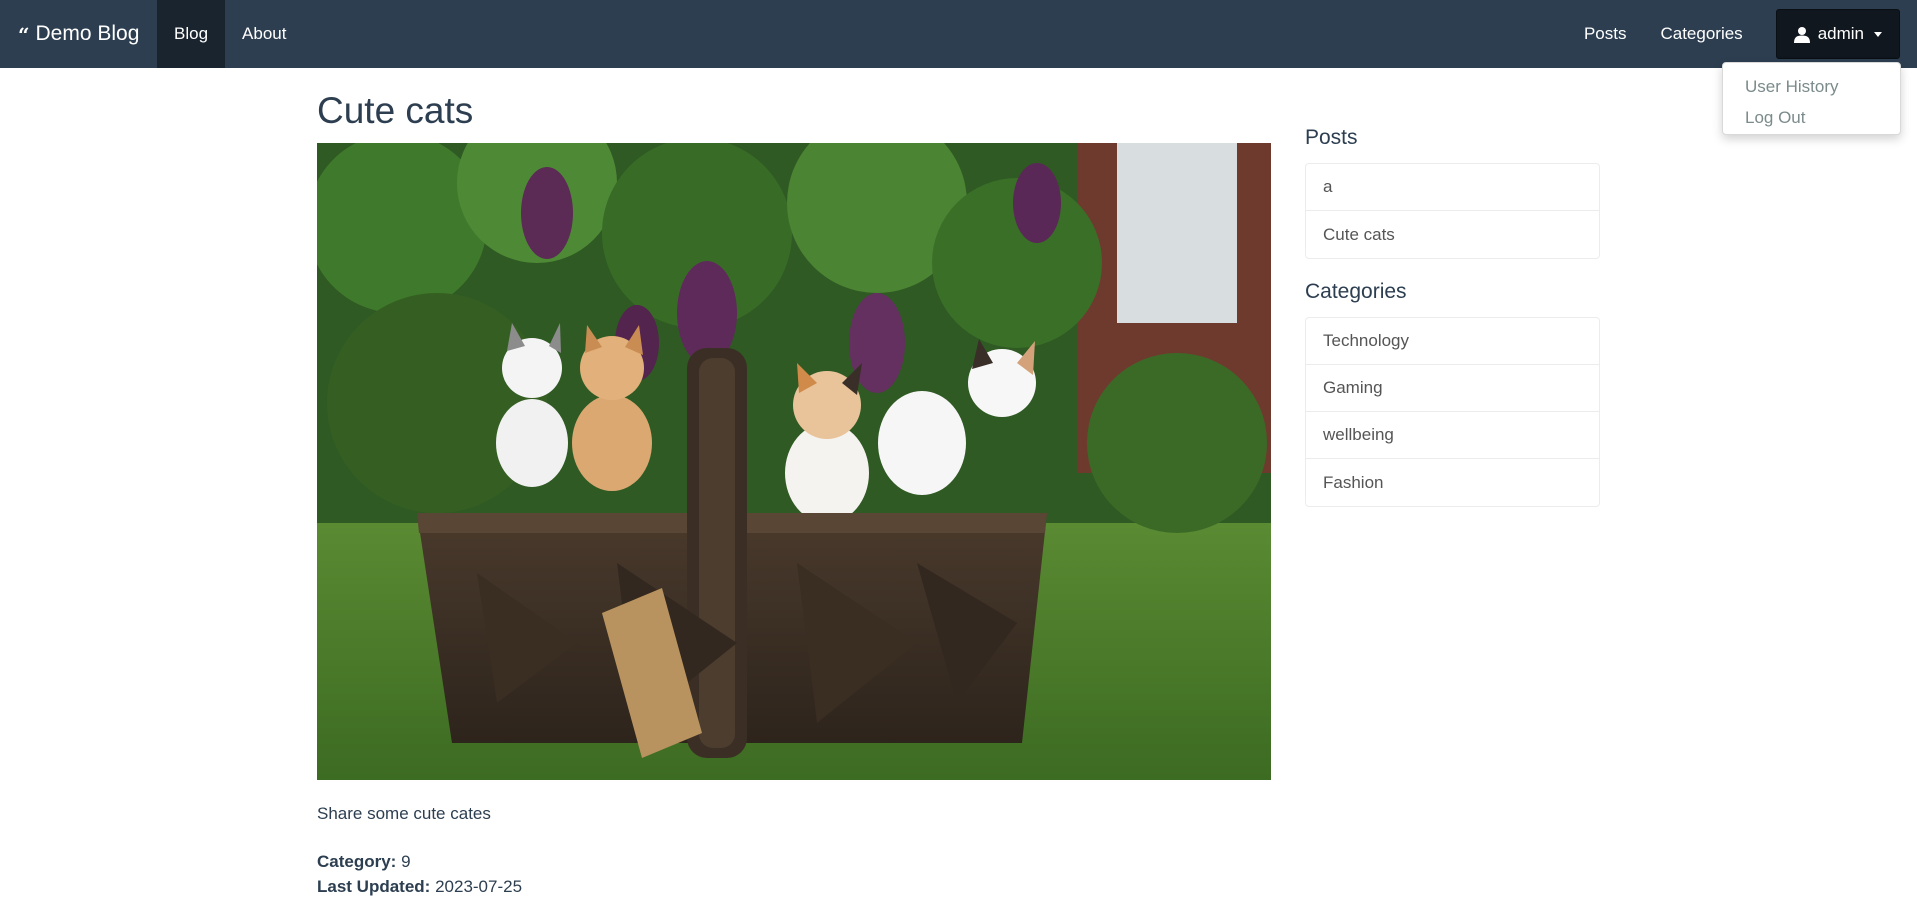 This screenshot has height=913, width=1917. I want to click on nav-item-blog: Blog, so click(191, 34).